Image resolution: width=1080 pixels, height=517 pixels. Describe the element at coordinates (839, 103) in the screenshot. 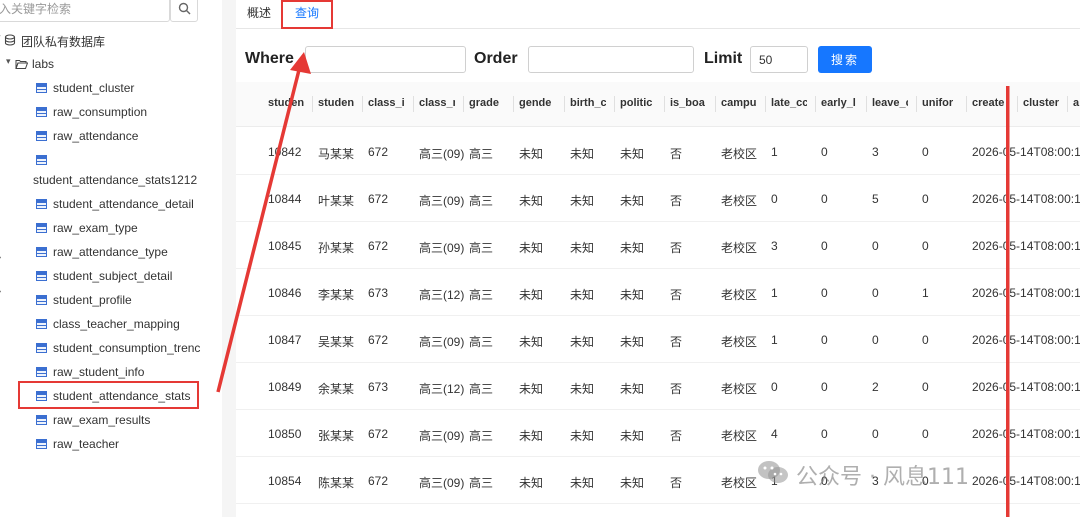

I see `column-header: early_l` at that location.